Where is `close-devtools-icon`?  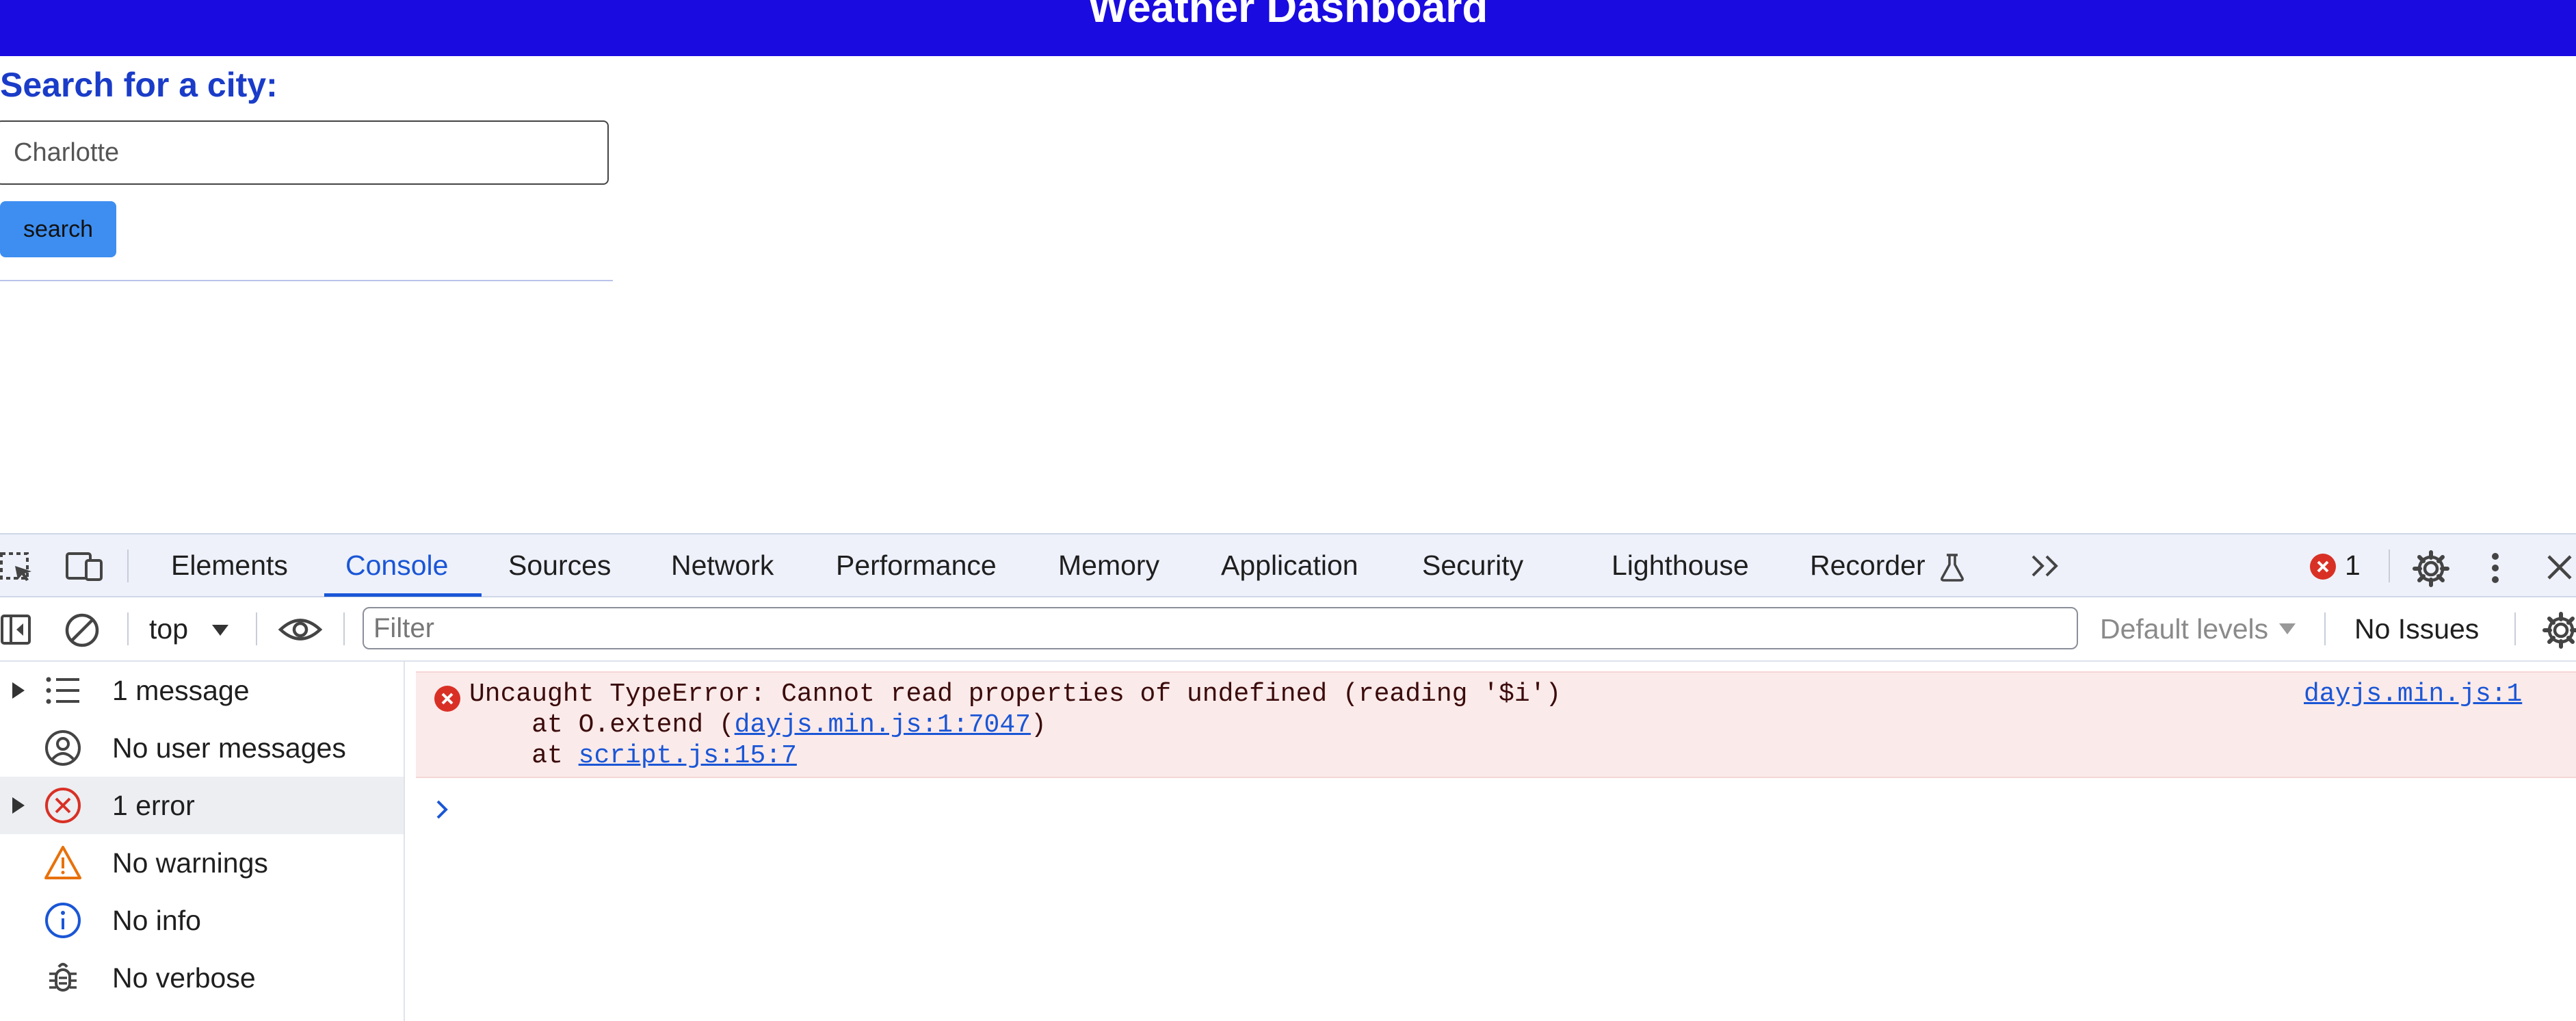 close-devtools-icon is located at coordinates (2560, 567).